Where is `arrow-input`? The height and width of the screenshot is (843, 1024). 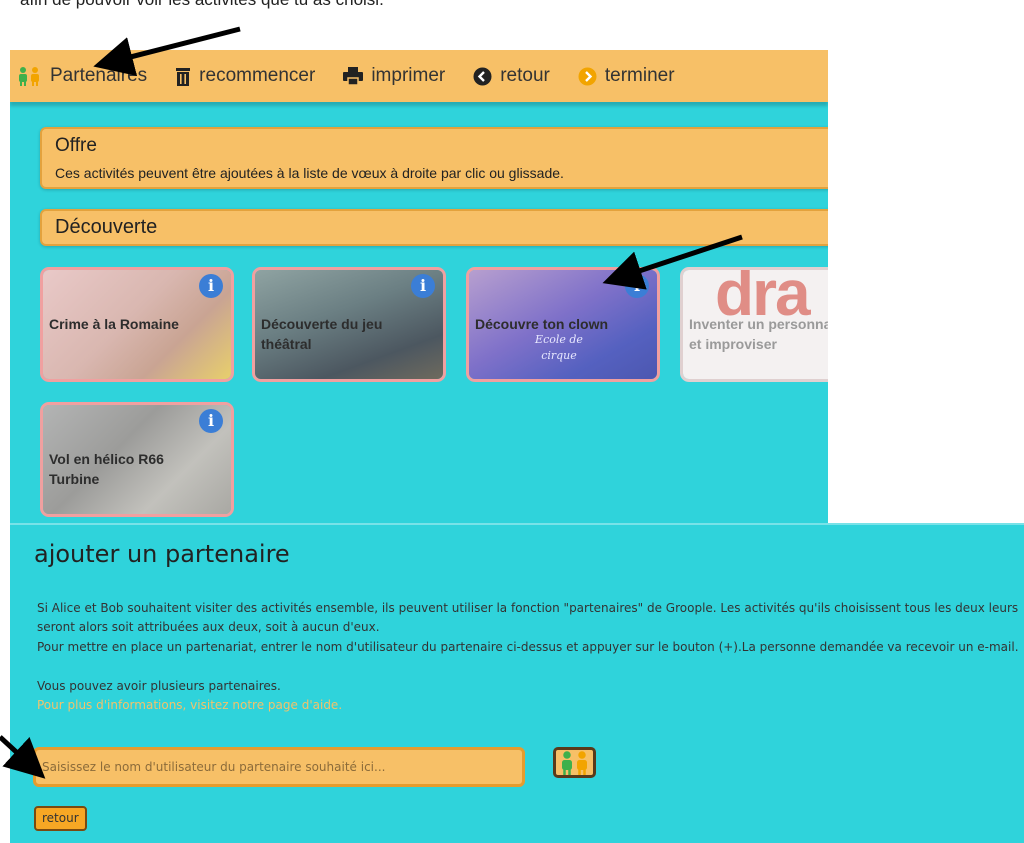
arrow-input is located at coordinates (23, 757).